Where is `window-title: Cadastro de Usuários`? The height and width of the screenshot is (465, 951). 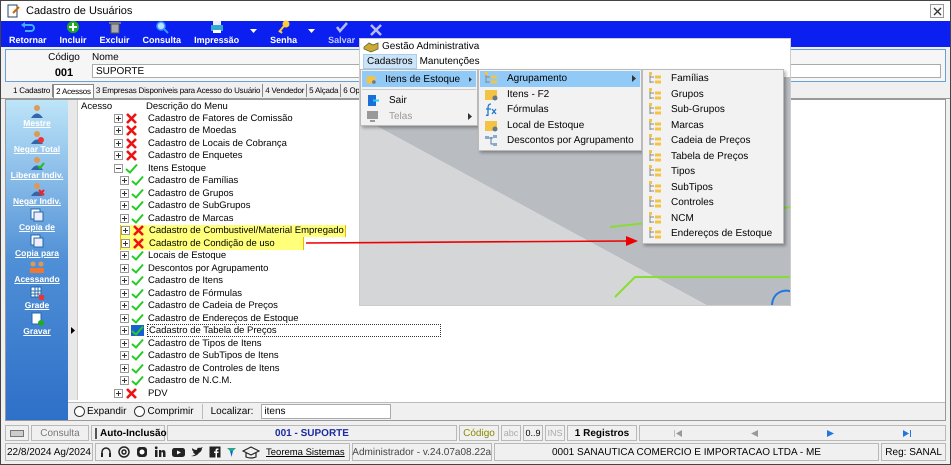 window-title: Cadastro de Usuários is located at coordinates (79, 11).